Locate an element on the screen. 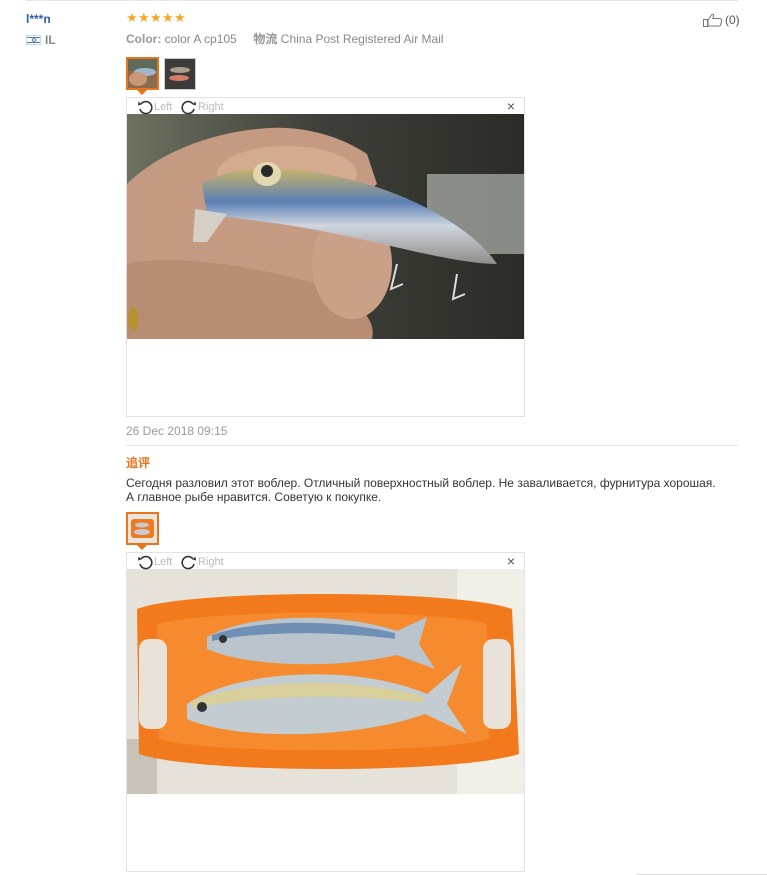 The width and height of the screenshot is (767, 875). logistics-value: China Post Registered Air Mail is located at coordinates (362, 39).